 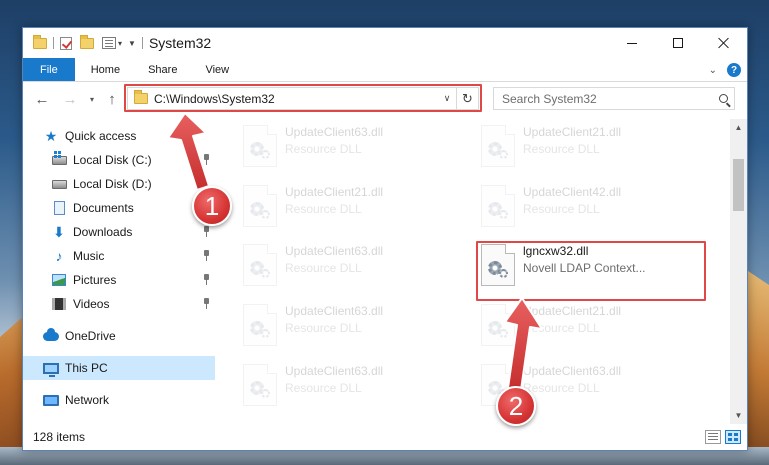 I want to click on tab-share: Share, so click(x=162, y=69).